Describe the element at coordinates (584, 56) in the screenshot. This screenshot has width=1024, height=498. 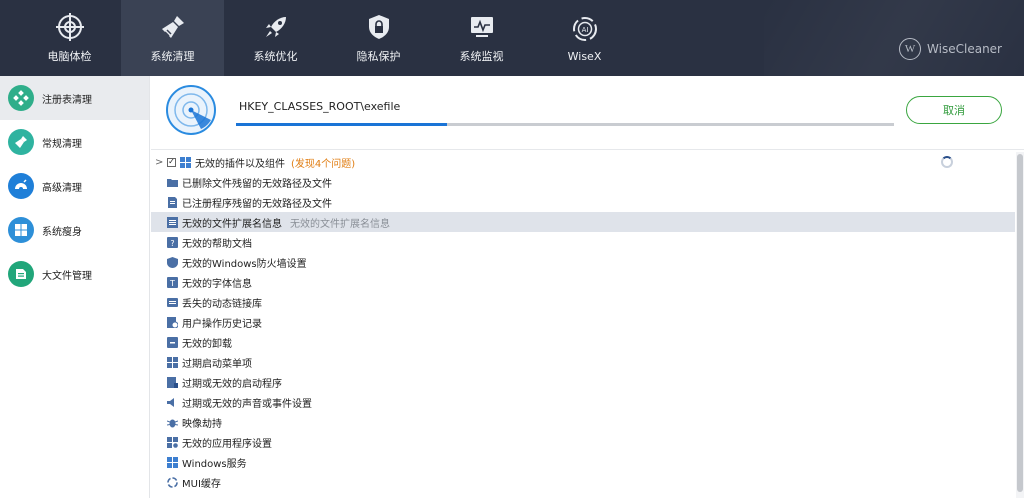
I see `nav-item-label: WiseX` at that location.